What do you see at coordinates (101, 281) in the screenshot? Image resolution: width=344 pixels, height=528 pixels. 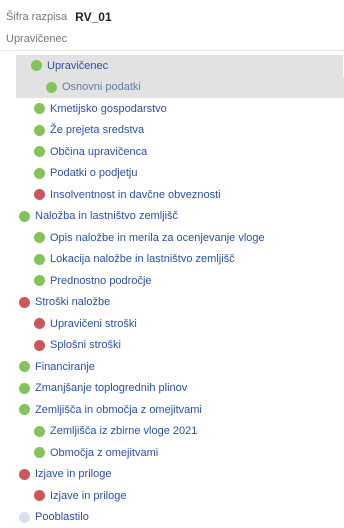 I see `tree-item-label: Prednostno področje` at bounding box center [101, 281].